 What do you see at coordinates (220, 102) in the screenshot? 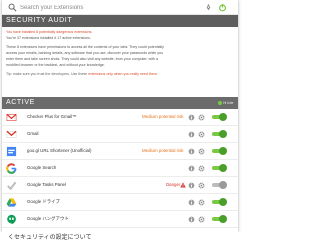
I see `hide-dot-icon` at bounding box center [220, 102].